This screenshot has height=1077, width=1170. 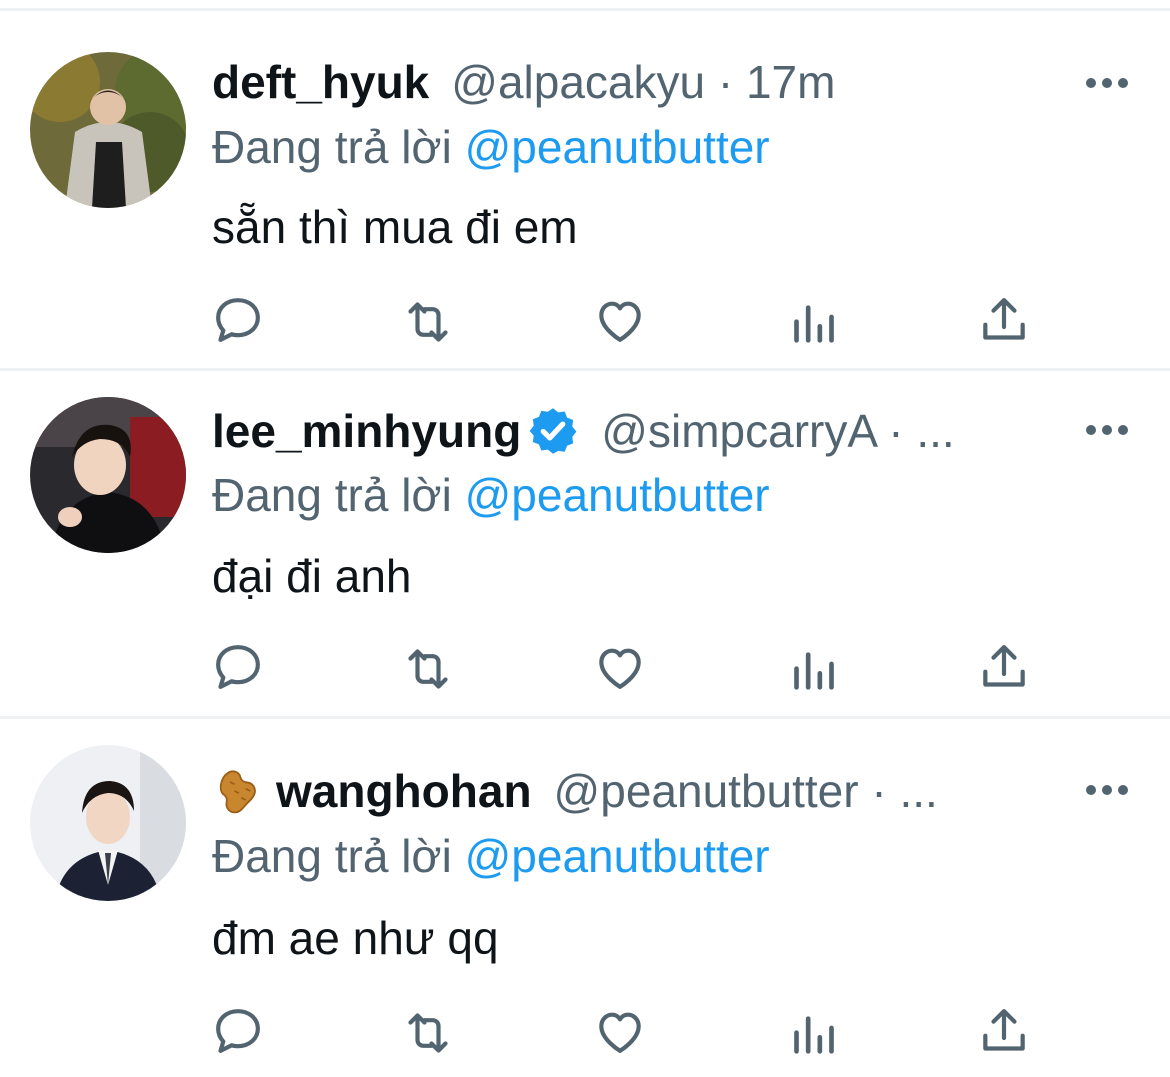 I want to click on verified-badge-icon, so click(x=553, y=431).